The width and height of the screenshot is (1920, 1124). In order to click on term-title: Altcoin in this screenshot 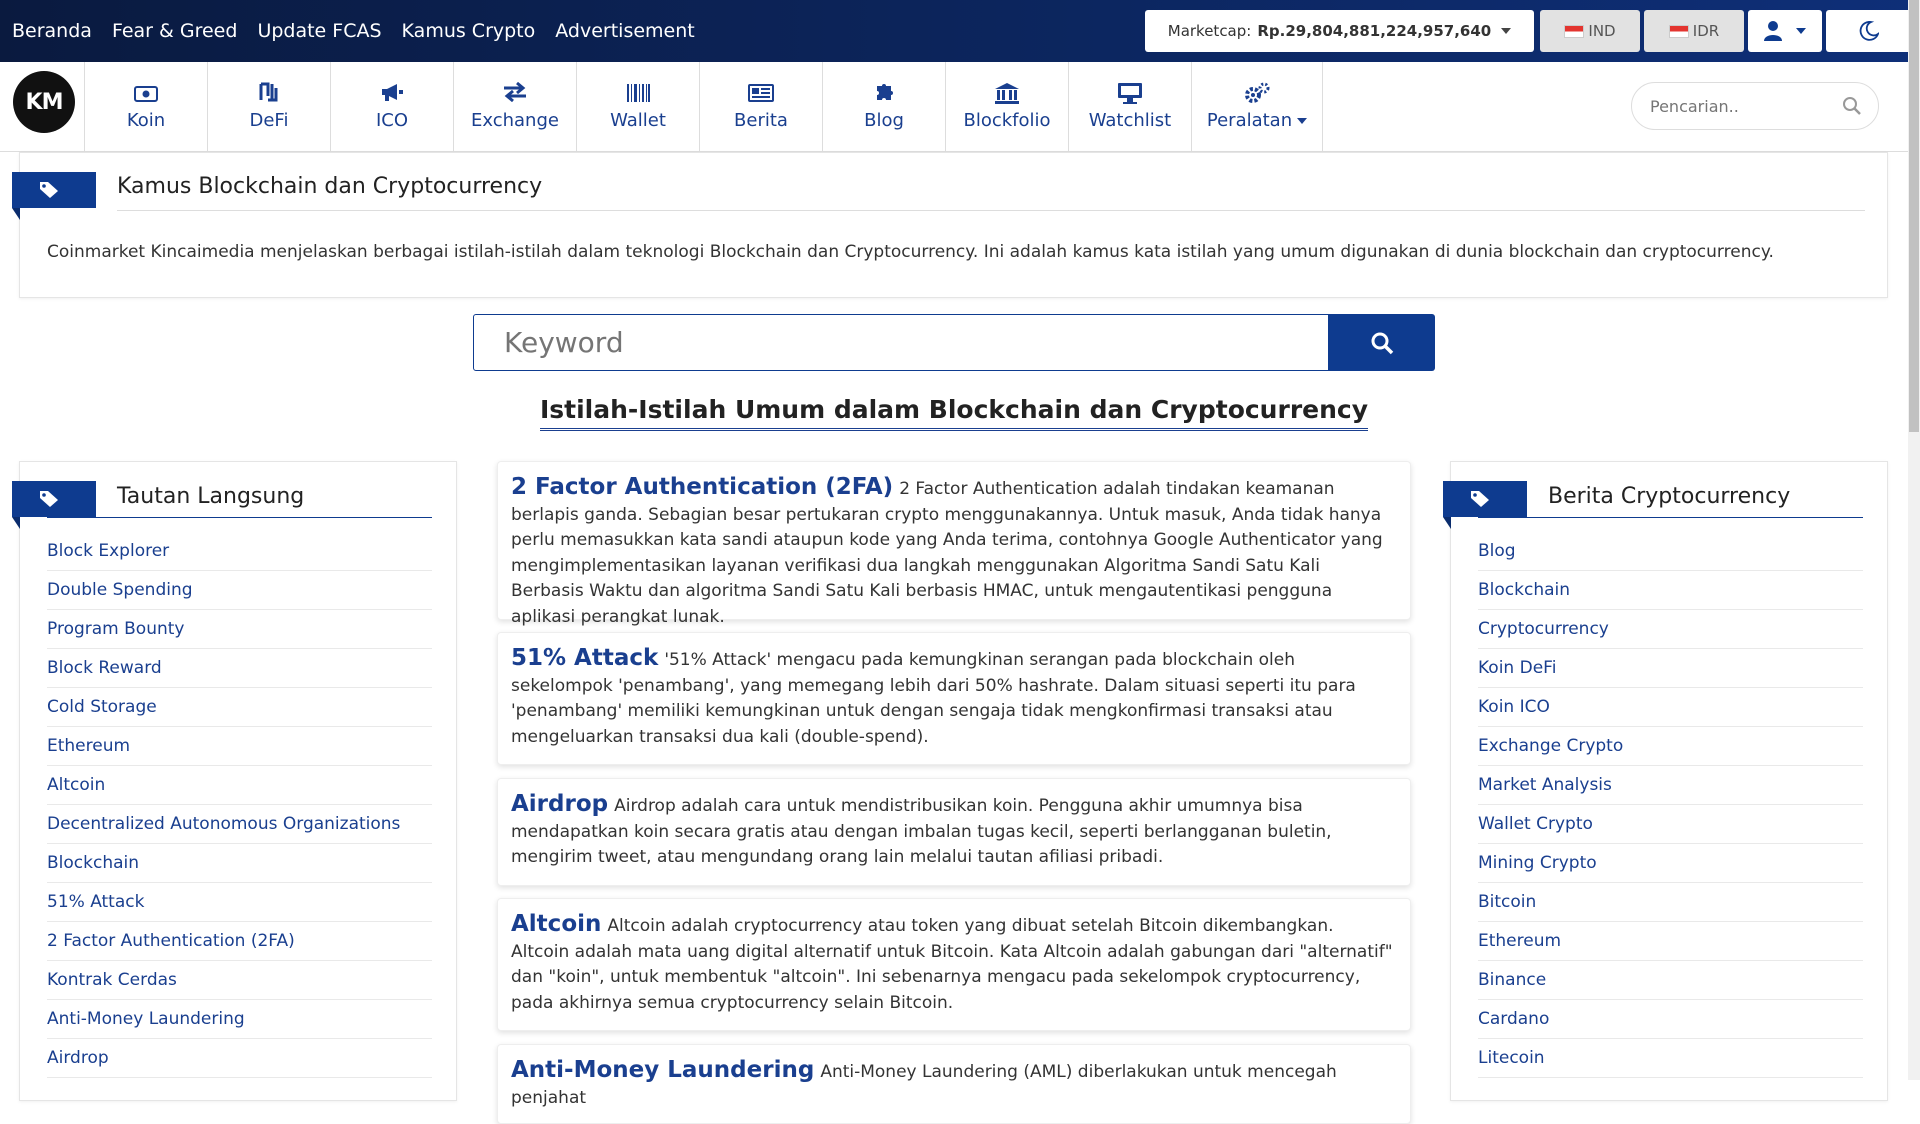, I will do `click(556, 924)`.